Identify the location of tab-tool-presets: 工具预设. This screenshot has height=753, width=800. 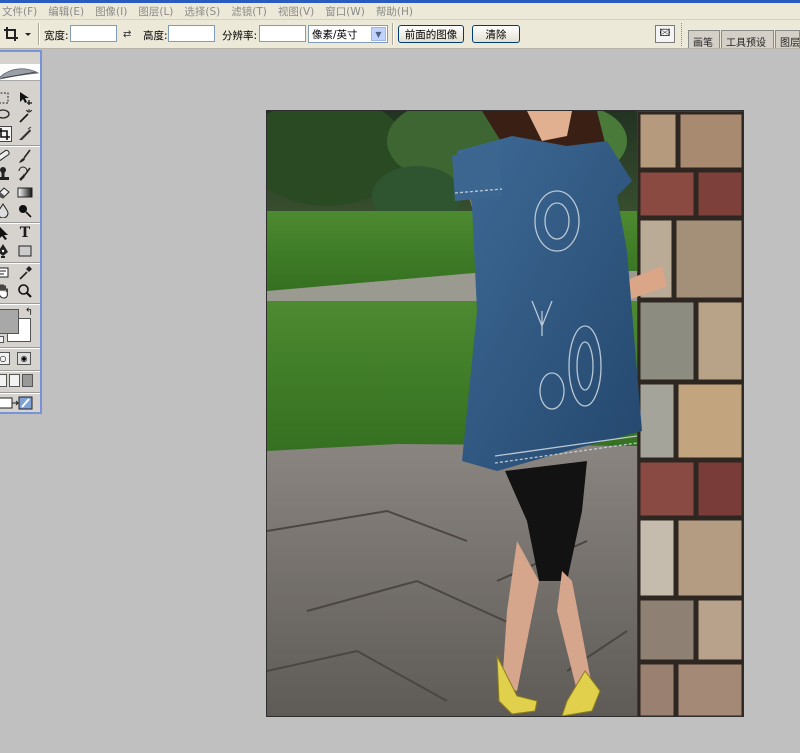
(747, 39).